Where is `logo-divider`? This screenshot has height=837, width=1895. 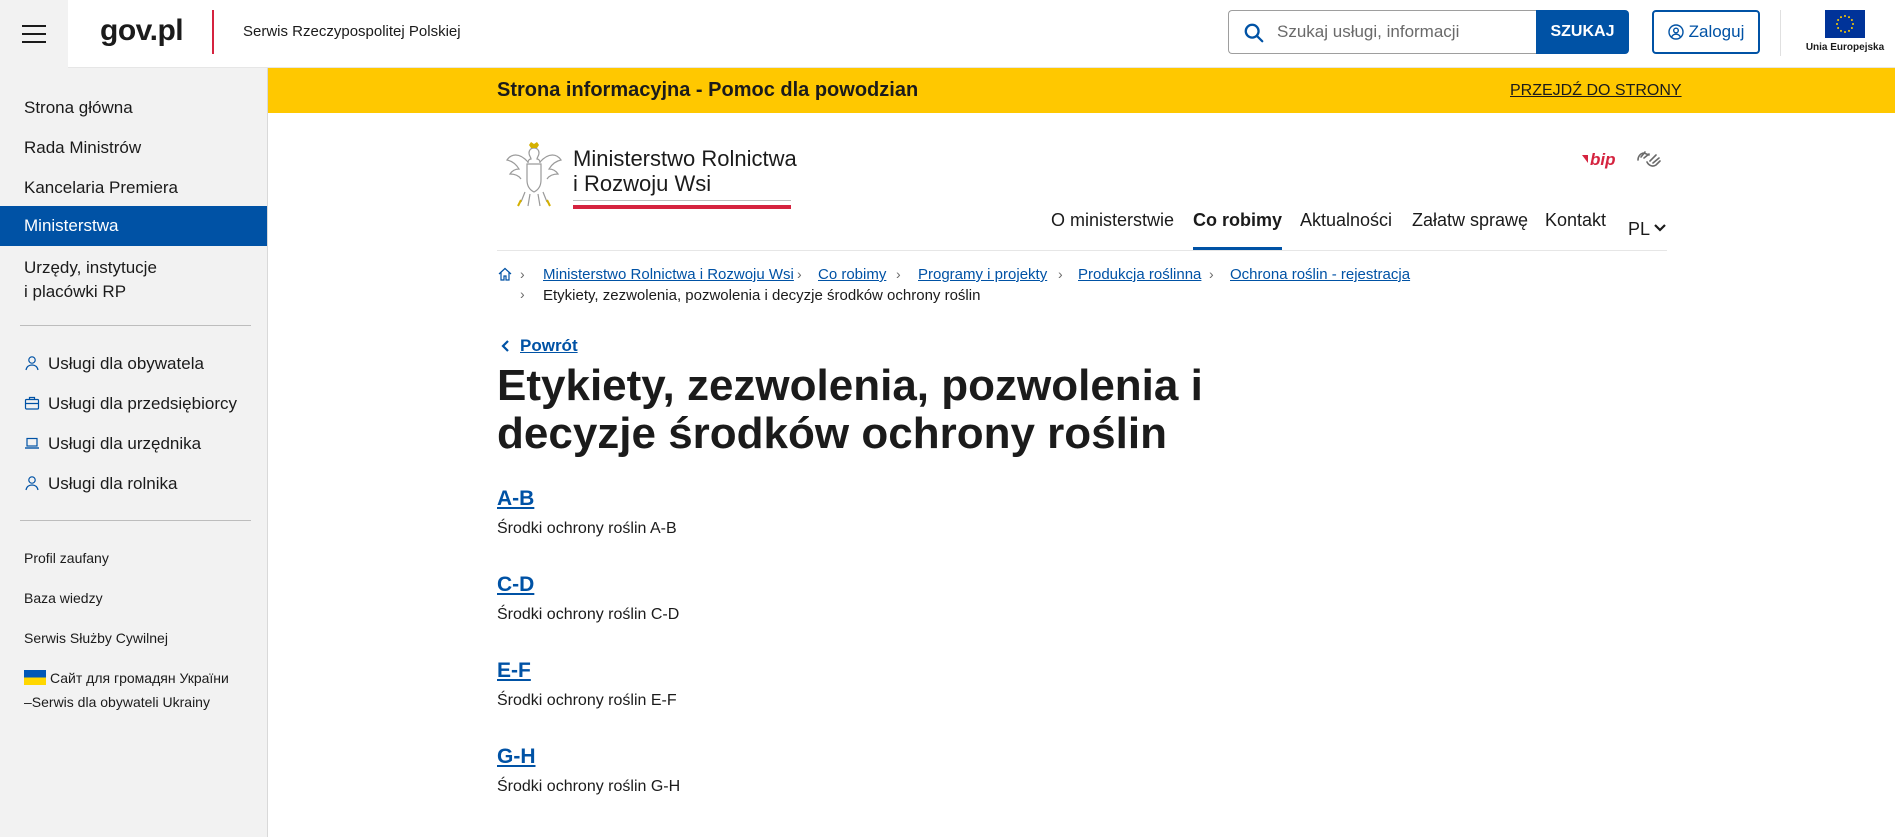 logo-divider is located at coordinates (213, 32).